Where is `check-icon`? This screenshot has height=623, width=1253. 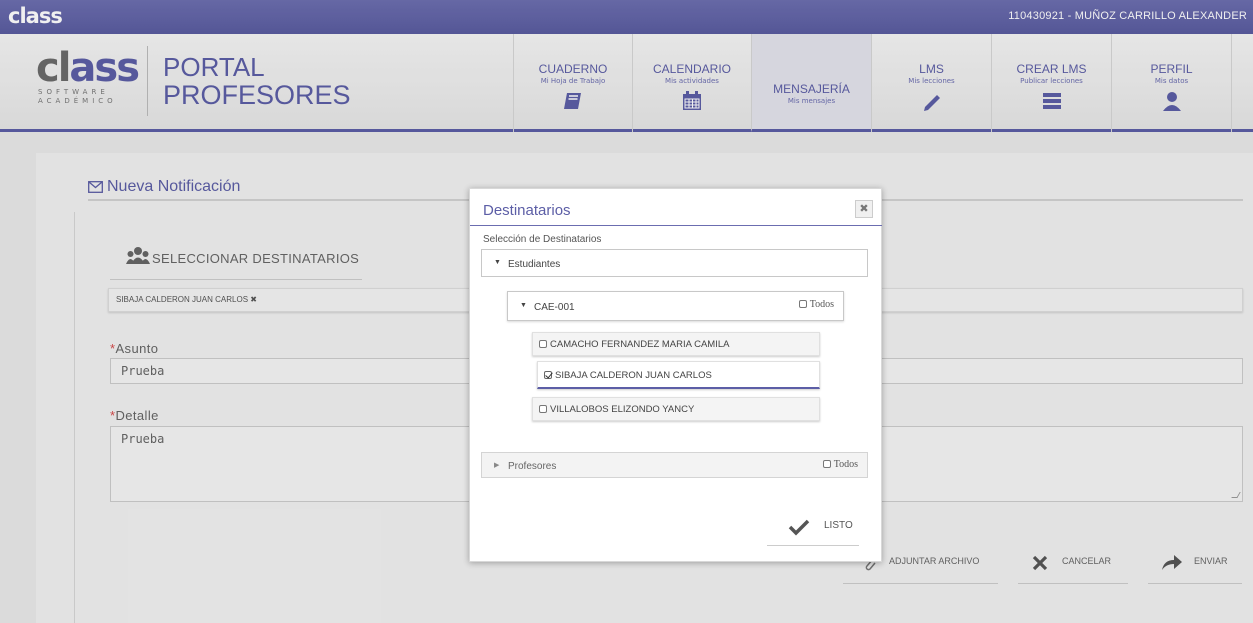 check-icon is located at coordinates (799, 527).